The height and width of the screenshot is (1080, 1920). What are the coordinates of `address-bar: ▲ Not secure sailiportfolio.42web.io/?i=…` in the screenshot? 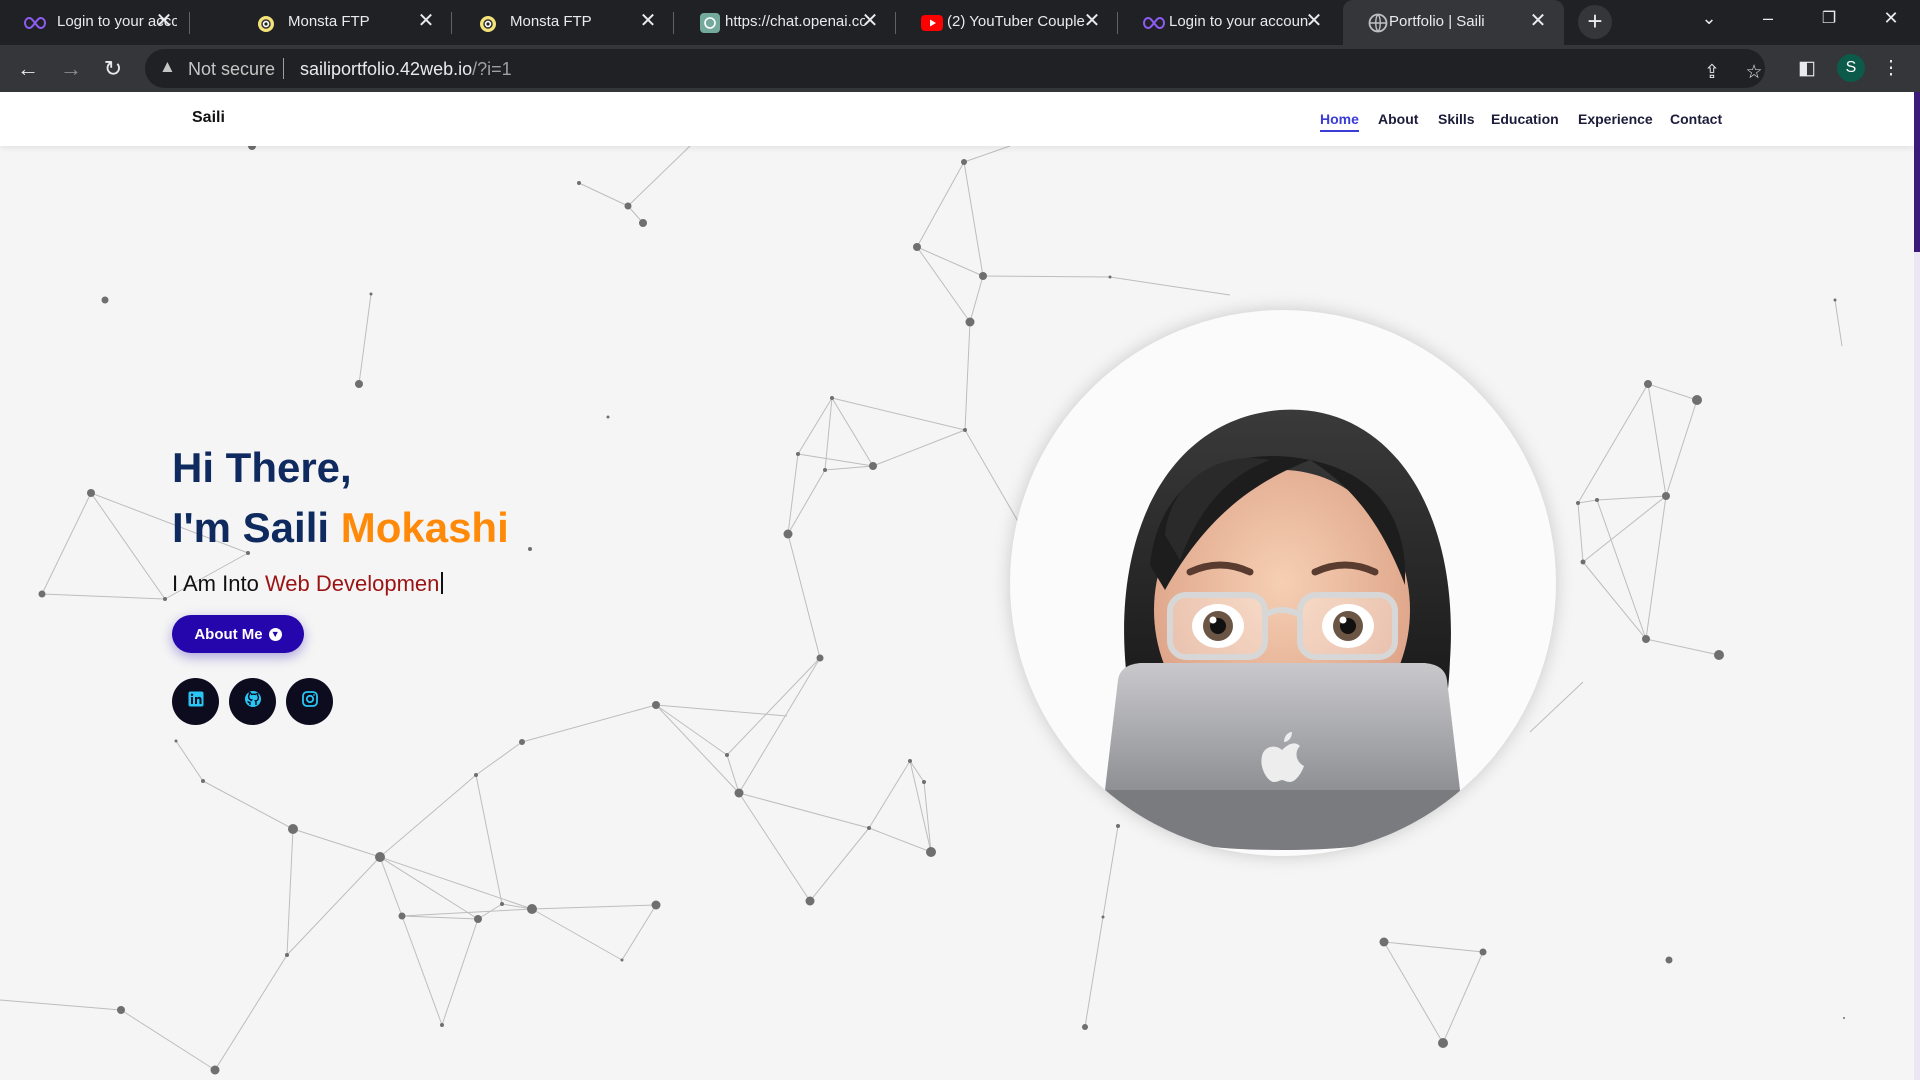 It's located at (955, 68).